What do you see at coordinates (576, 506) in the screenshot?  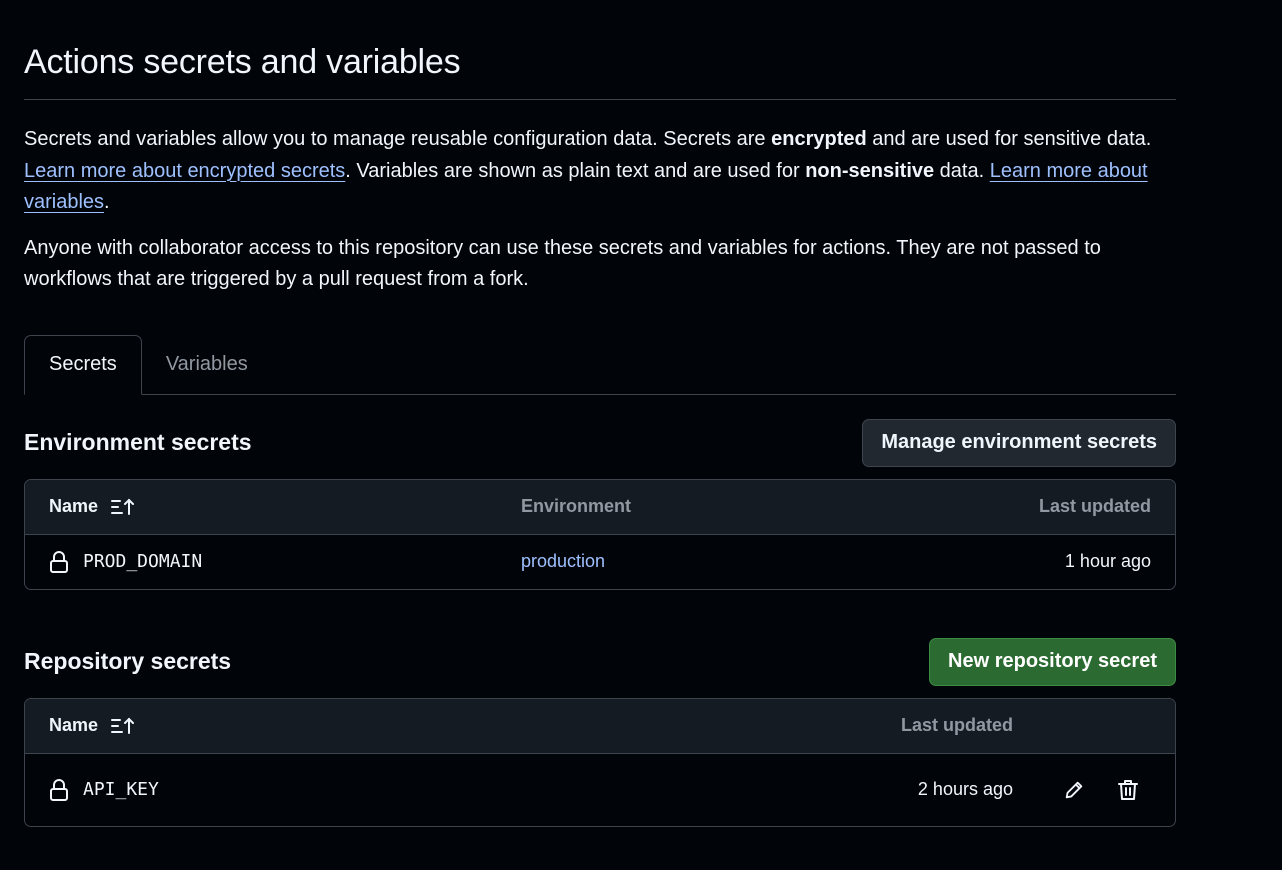 I see `environment-column-header: Environment` at bounding box center [576, 506].